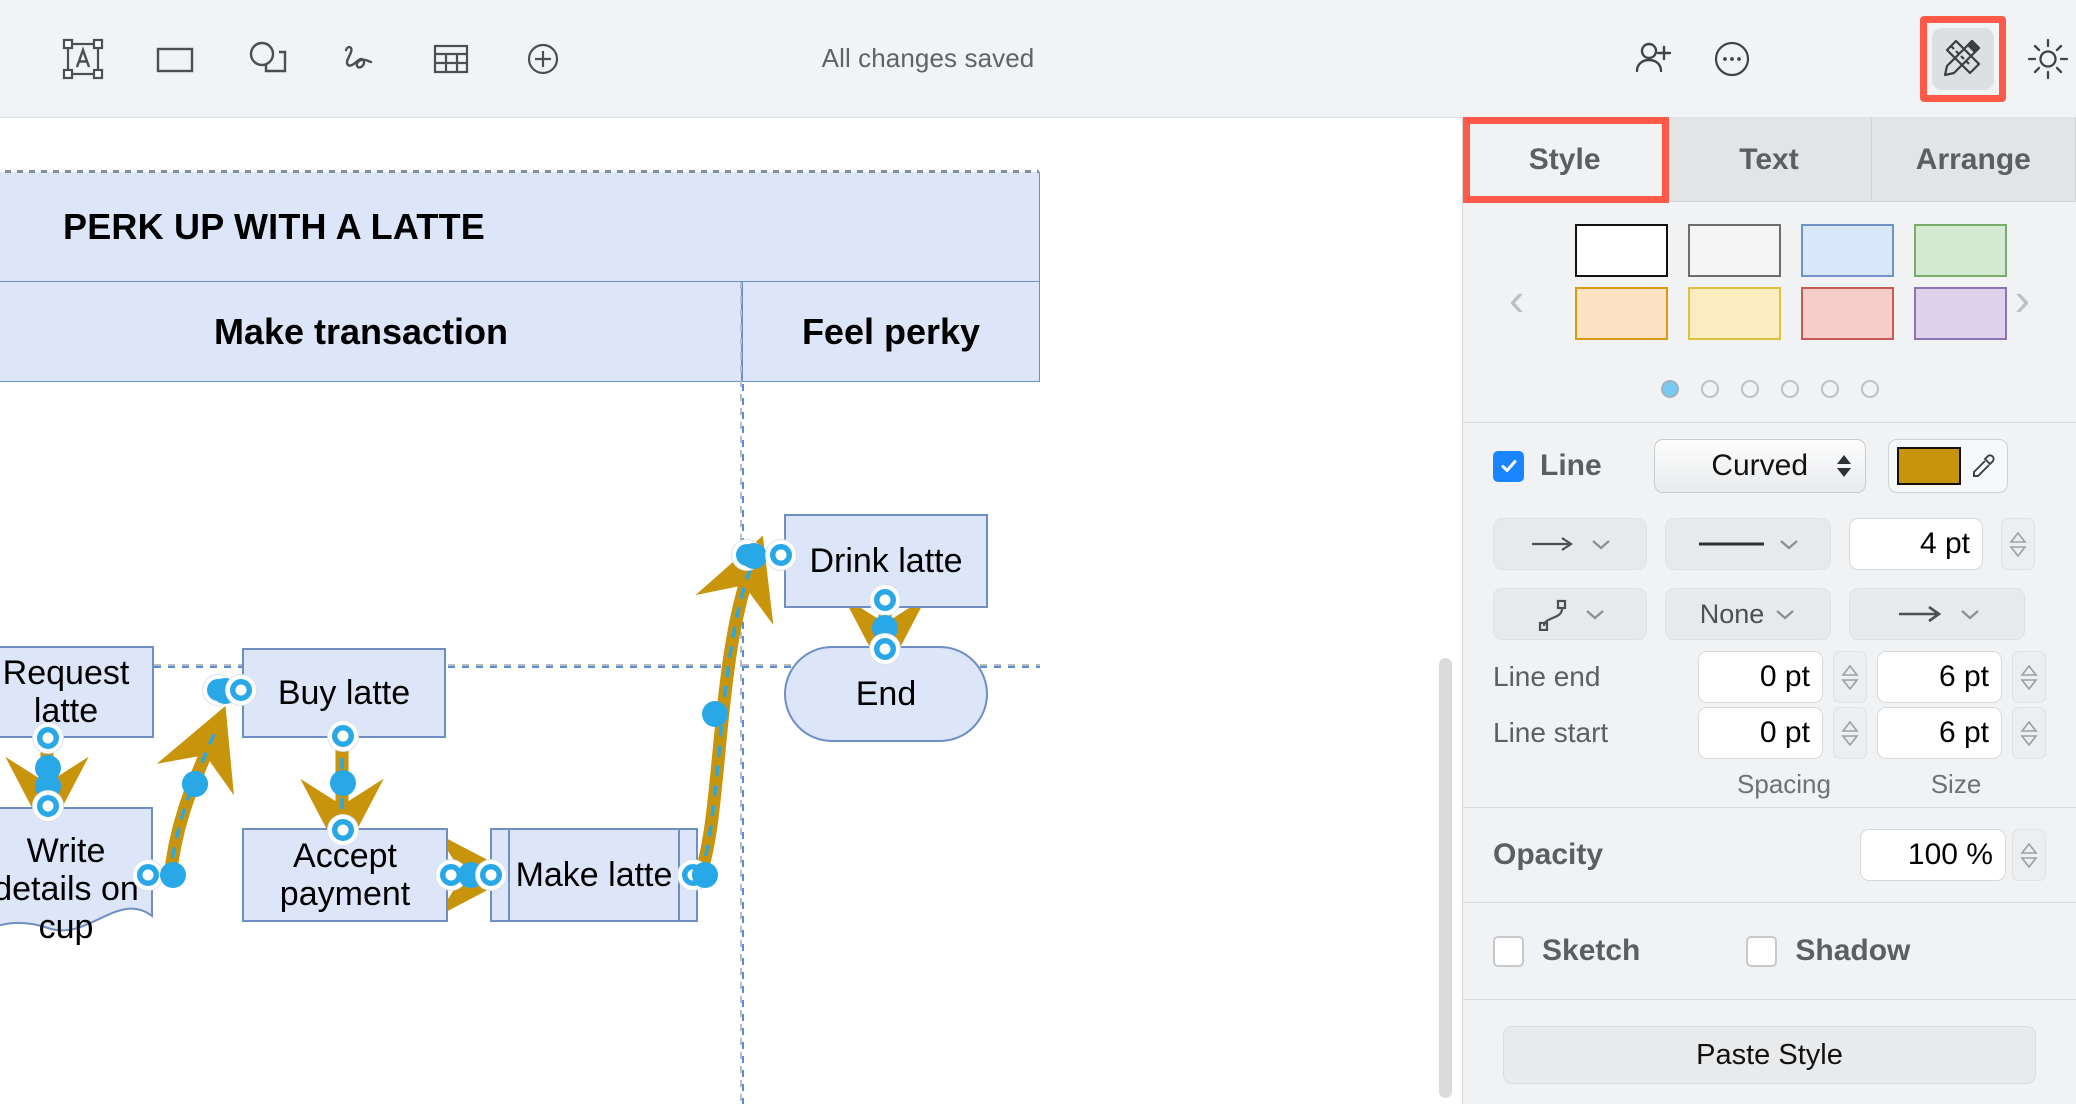 The width and height of the screenshot is (2076, 1104). Describe the element at coordinates (1791, 282) in the screenshot. I see `swatch-grid` at that location.